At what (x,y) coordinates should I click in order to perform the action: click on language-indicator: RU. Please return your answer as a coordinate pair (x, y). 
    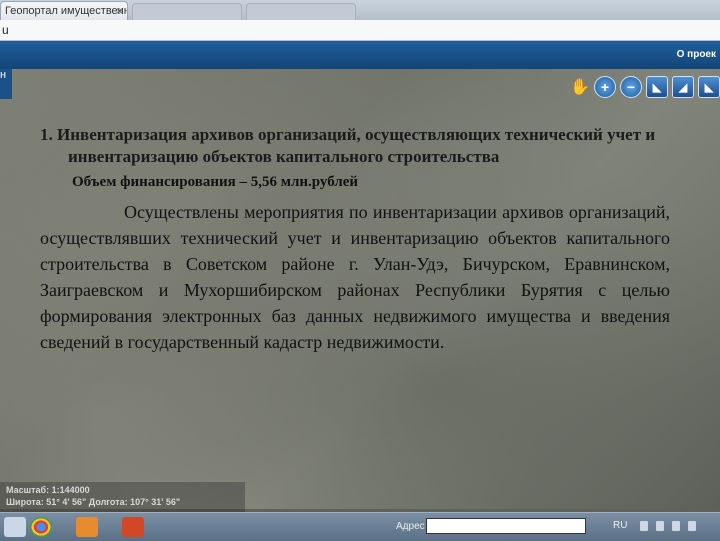
    Looking at the image, I should click on (620, 525).